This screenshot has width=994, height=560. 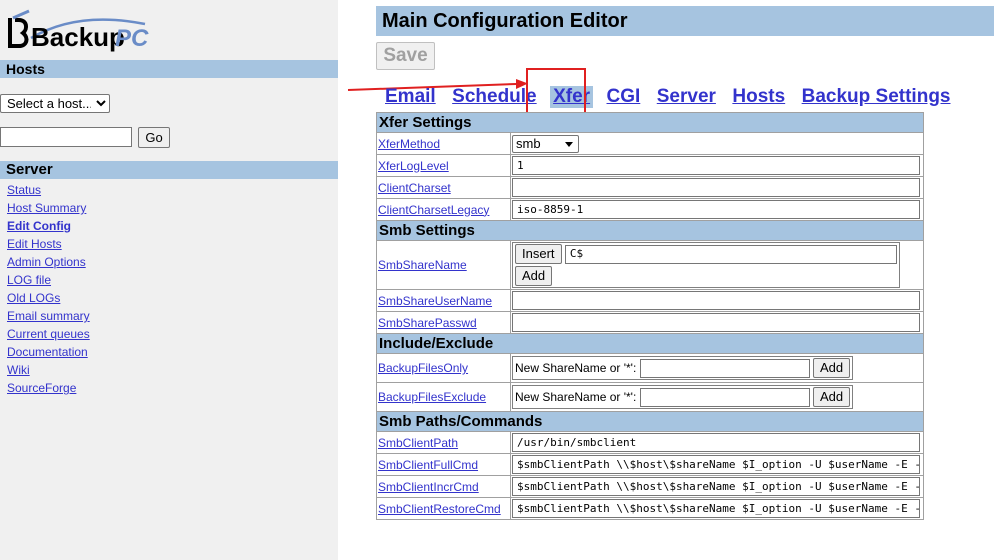 What do you see at coordinates (48, 298) in the screenshot?
I see `nav-link-old-logs: Old LOGs` at bounding box center [48, 298].